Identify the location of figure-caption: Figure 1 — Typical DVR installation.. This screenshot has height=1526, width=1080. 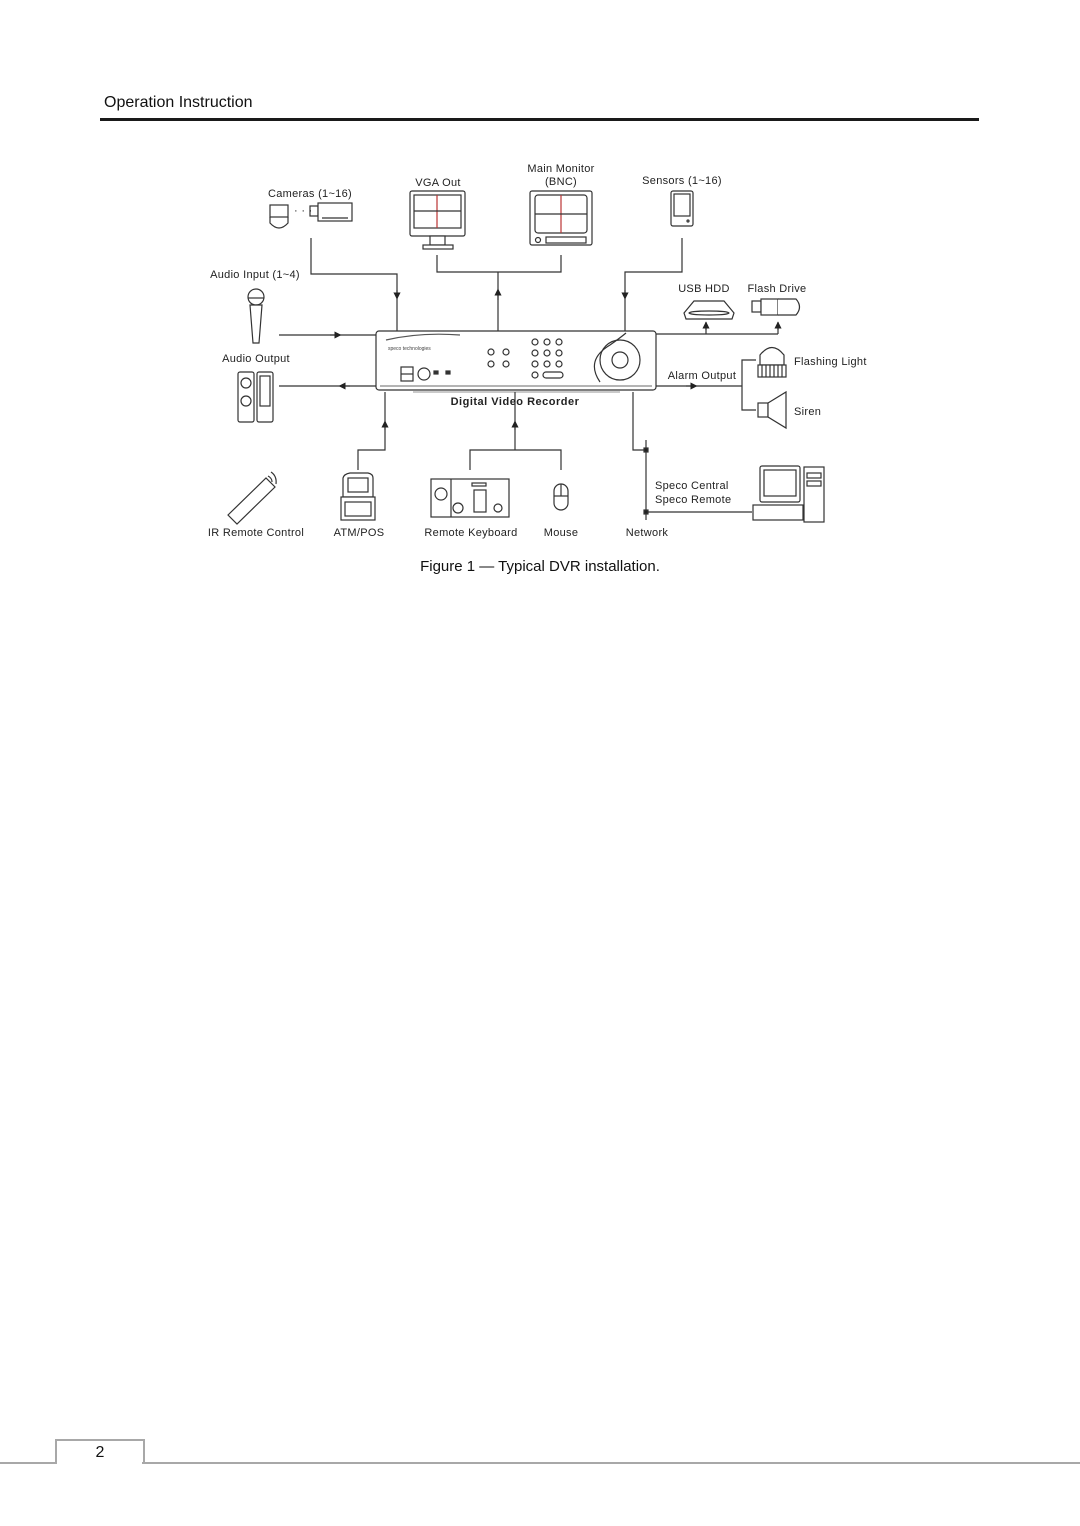
(540, 566).